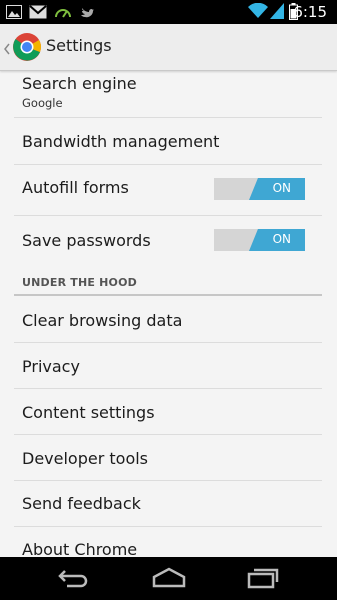  What do you see at coordinates (74, 580) in the screenshot?
I see `back-icon` at bounding box center [74, 580].